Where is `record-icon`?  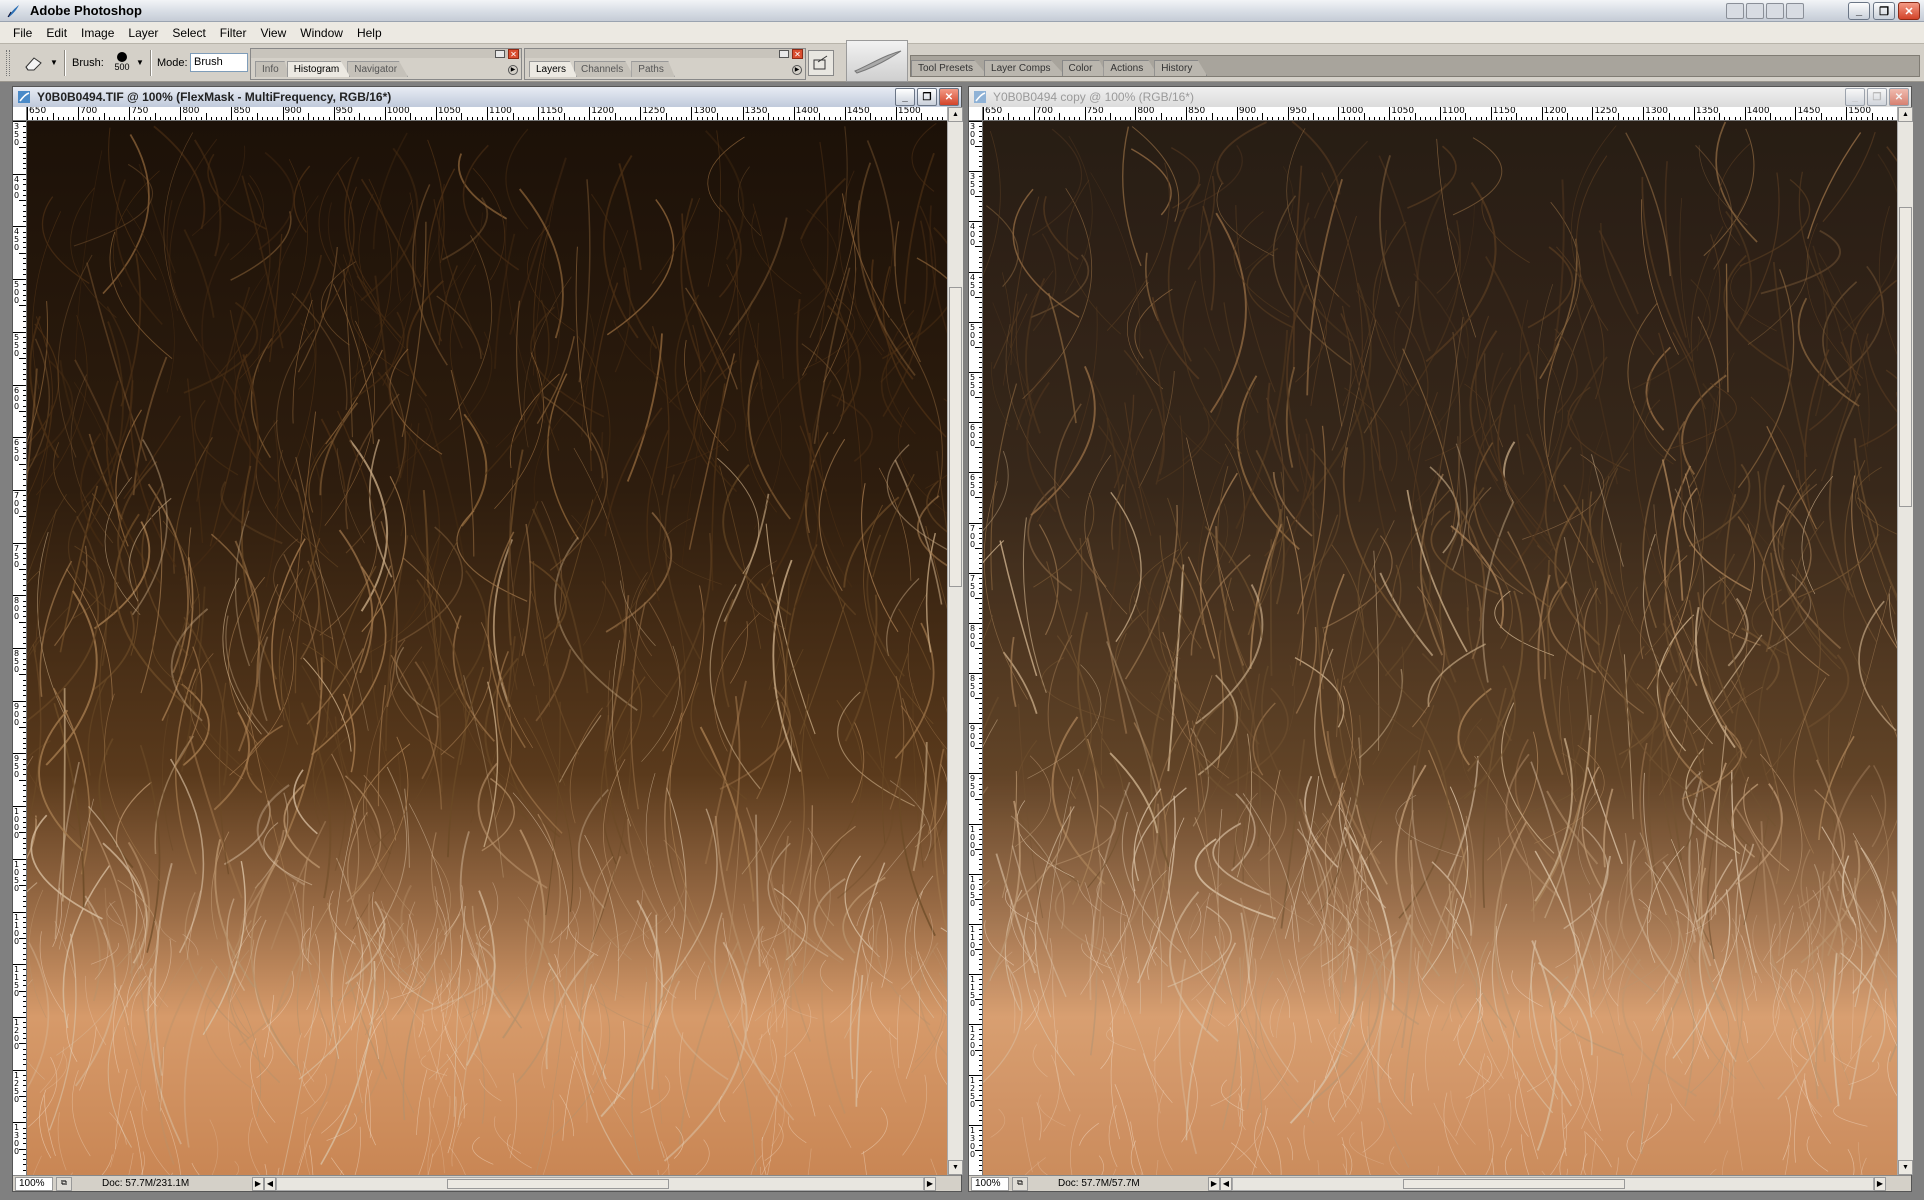 record-icon is located at coordinates (1735, 11).